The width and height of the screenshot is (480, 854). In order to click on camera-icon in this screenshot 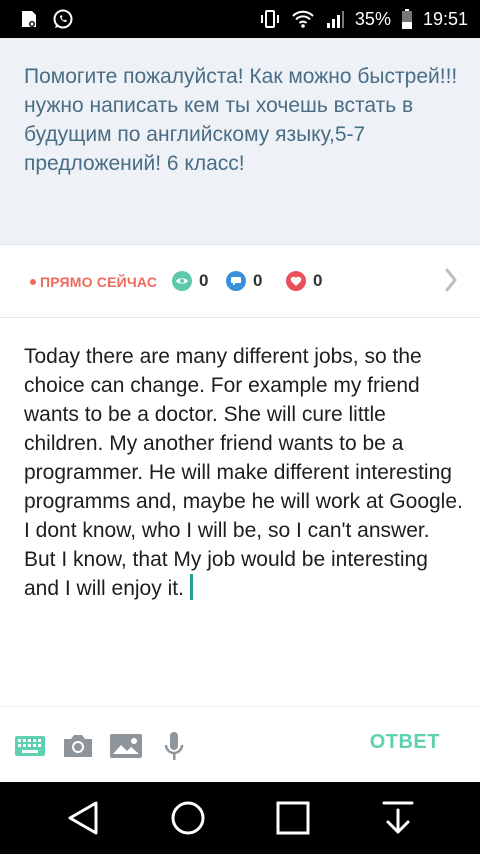, I will do `click(78, 746)`.